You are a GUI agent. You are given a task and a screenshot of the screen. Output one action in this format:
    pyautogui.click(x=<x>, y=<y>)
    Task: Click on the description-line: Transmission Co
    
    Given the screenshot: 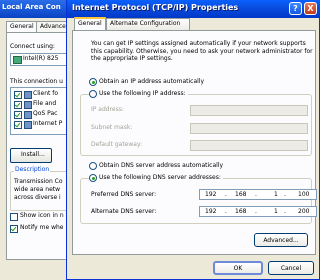 What is the action you would take?
    pyautogui.click(x=38, y=181)
    